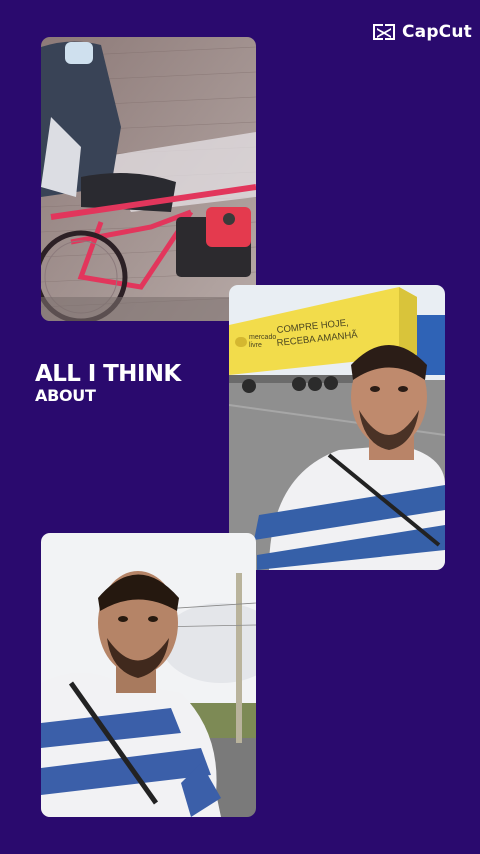 The height and width of the screenshot is (854, 480). I want to click on capcut-logo-text: CapCut, so click(436, 32).